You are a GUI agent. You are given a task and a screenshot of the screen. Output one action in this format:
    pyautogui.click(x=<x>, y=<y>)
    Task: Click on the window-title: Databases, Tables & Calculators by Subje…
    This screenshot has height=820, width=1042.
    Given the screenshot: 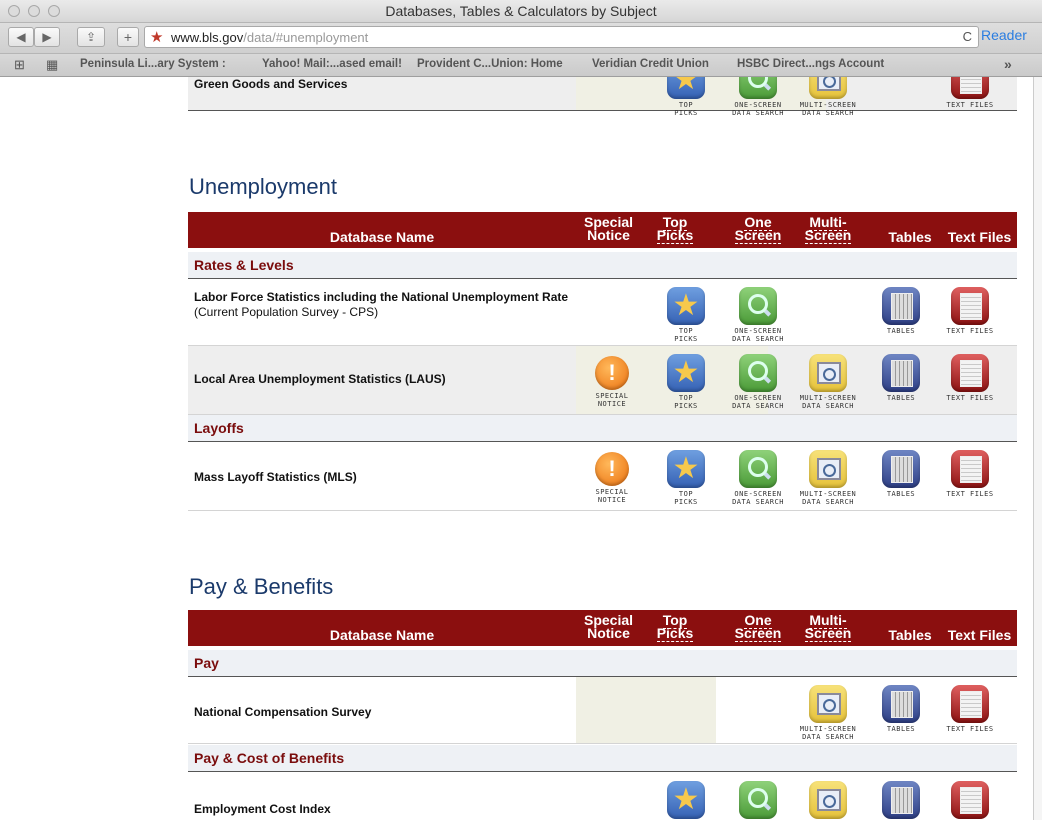 What is the action you would take?
    pyautogui.click(x=521, y=11)
    